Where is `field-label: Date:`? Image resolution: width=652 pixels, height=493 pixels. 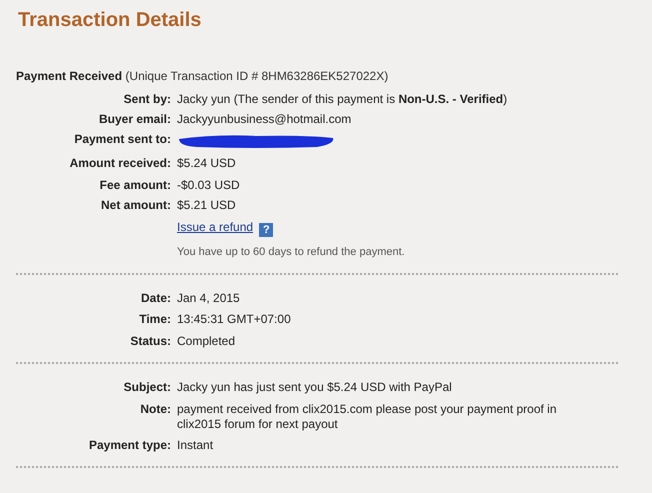 field-label: Date: is located at coordinates (155, 298).